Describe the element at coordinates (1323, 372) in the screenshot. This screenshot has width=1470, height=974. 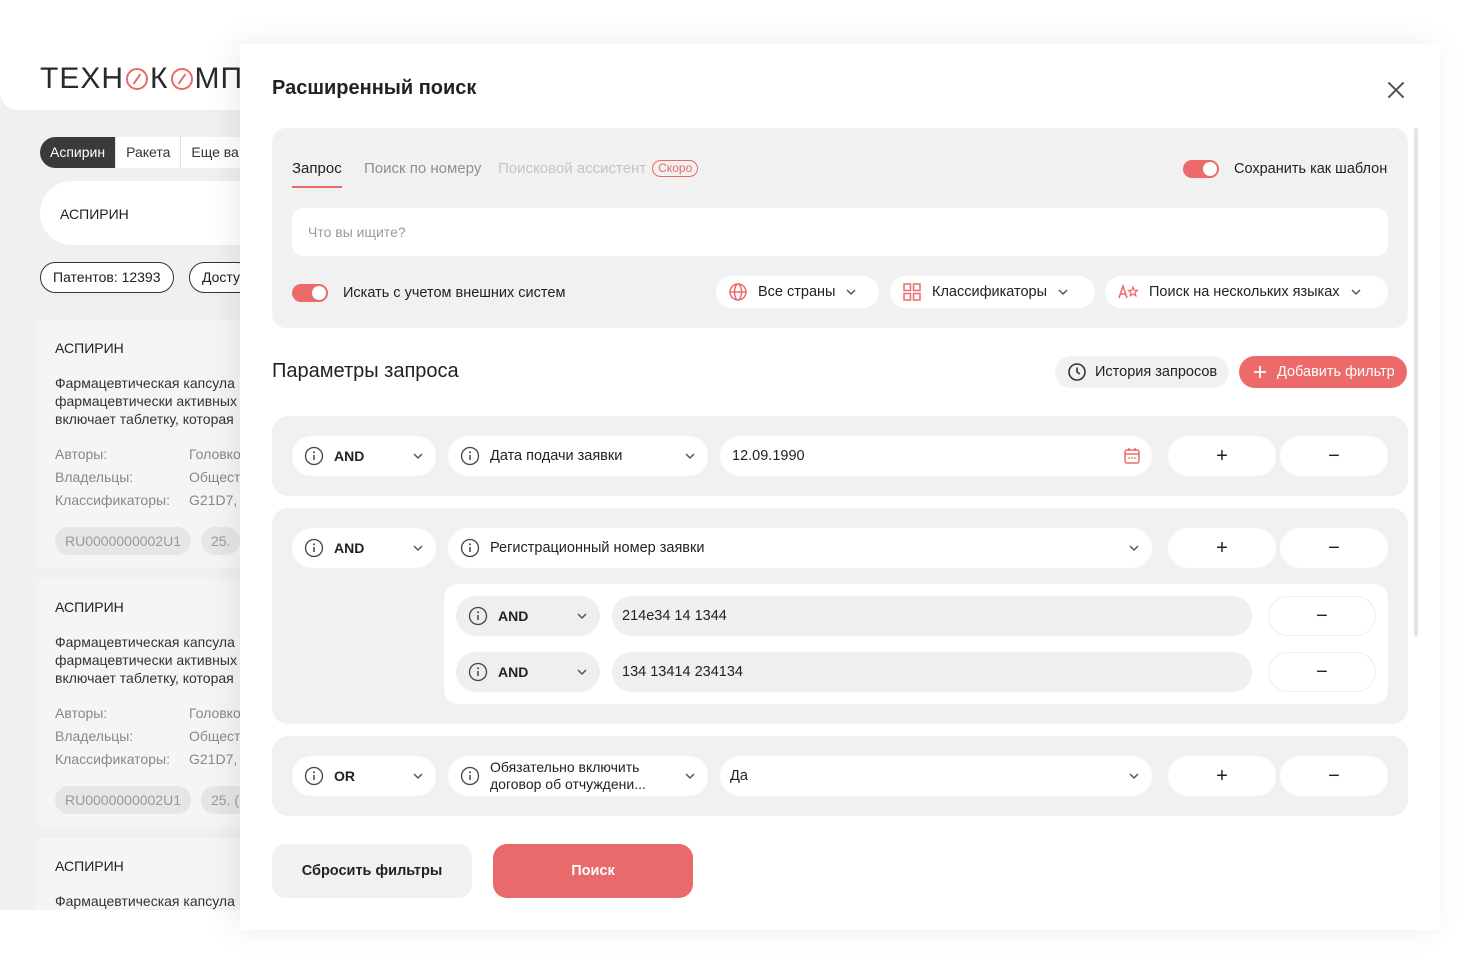
I see `add-filter-button: Добавить фильтр` at that location.